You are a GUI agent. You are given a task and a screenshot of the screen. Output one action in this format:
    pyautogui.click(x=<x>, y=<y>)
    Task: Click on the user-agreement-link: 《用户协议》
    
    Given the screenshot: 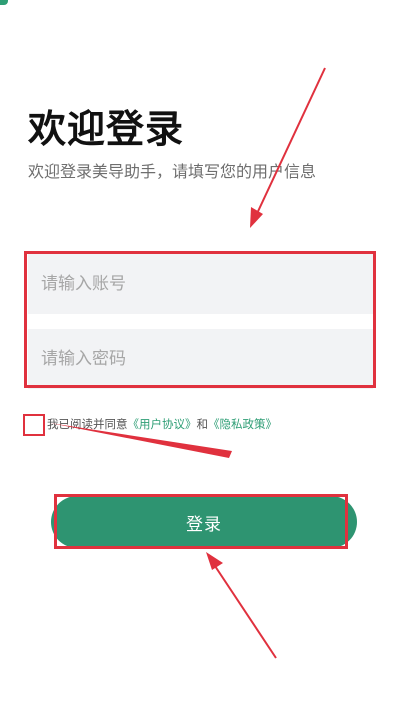 What is the action you would take?
    pyautogui.click(x=162, y=424)
    